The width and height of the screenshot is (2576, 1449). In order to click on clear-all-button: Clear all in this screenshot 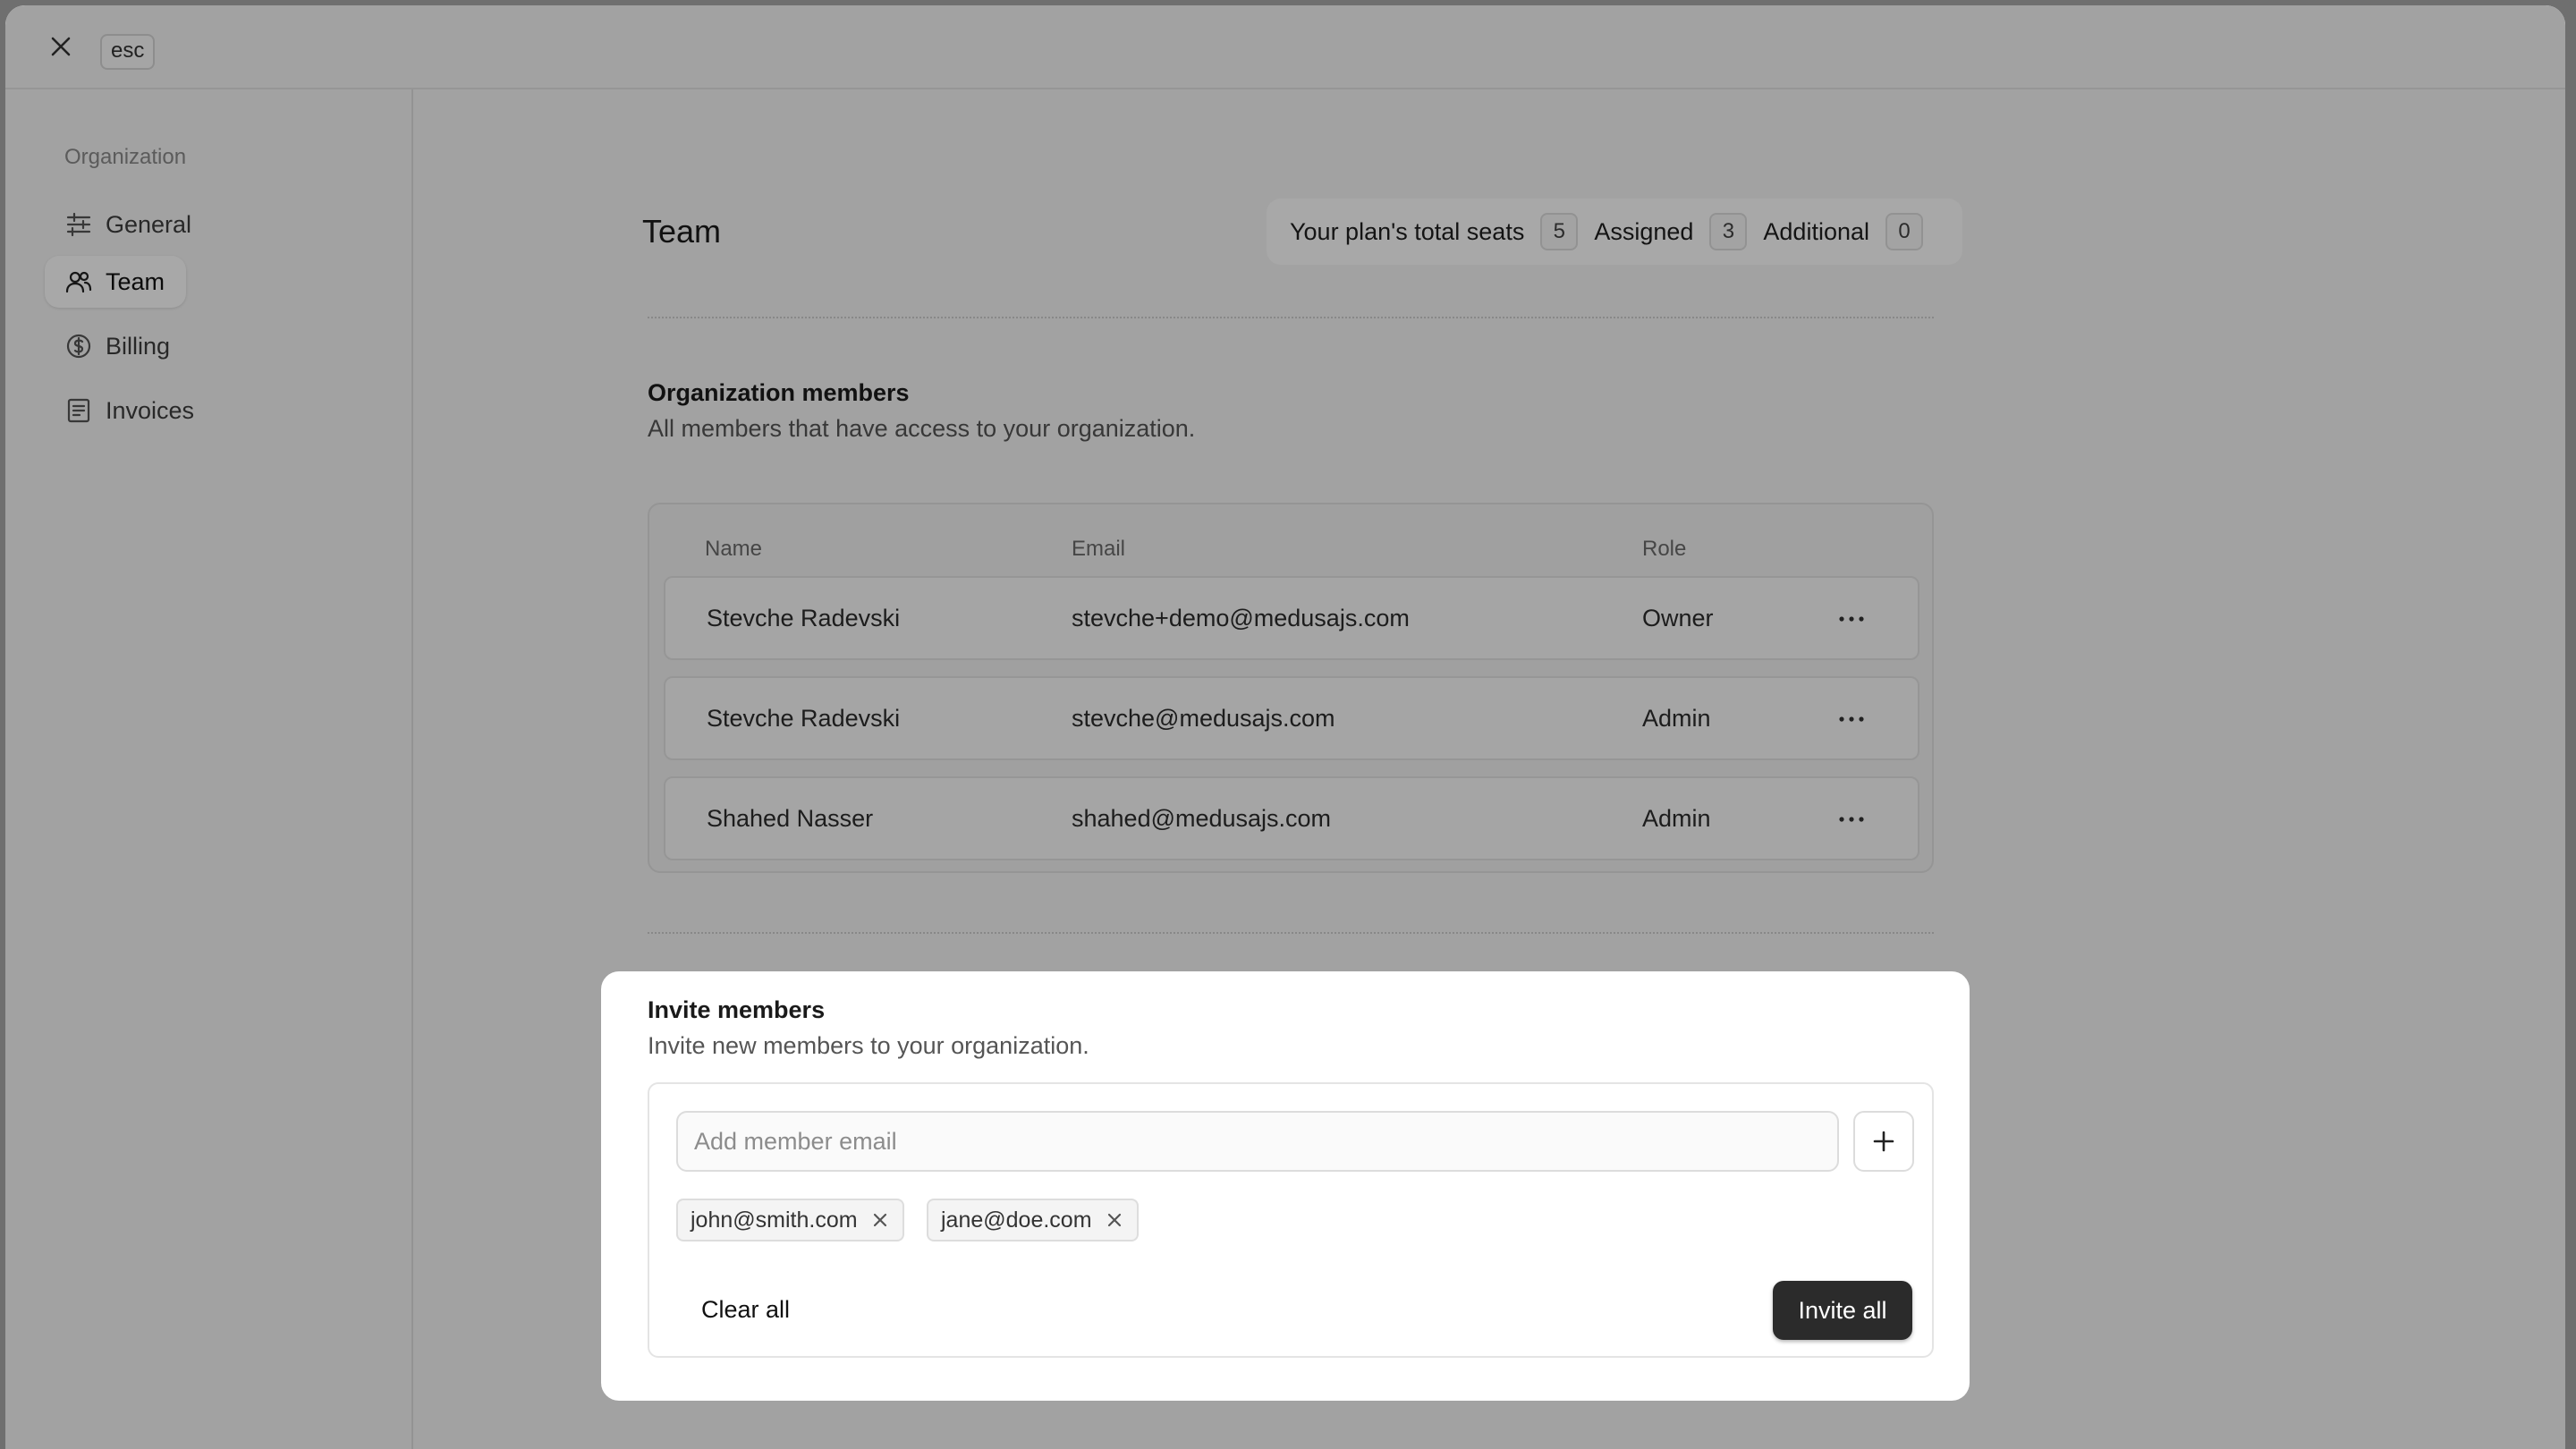, I will do `click(745, 1309)`.